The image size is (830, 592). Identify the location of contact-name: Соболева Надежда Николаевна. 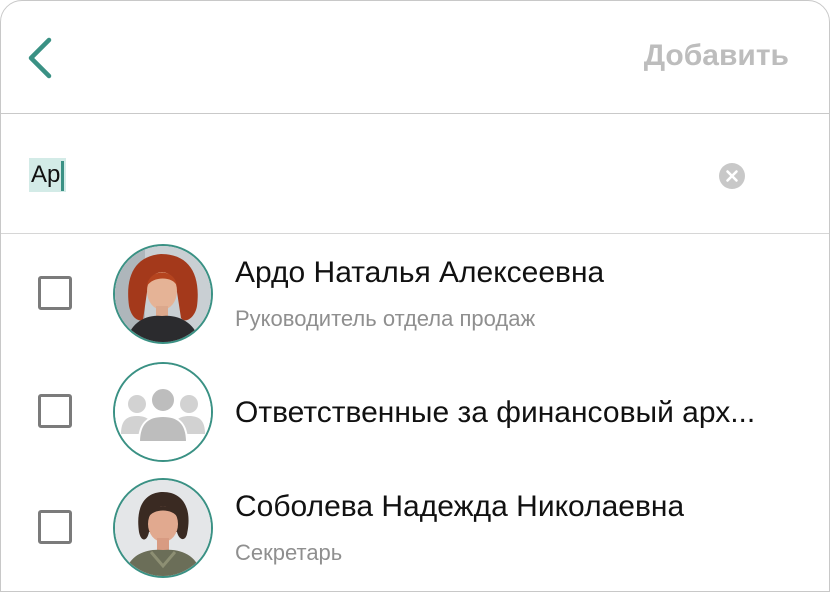
(460, 506).